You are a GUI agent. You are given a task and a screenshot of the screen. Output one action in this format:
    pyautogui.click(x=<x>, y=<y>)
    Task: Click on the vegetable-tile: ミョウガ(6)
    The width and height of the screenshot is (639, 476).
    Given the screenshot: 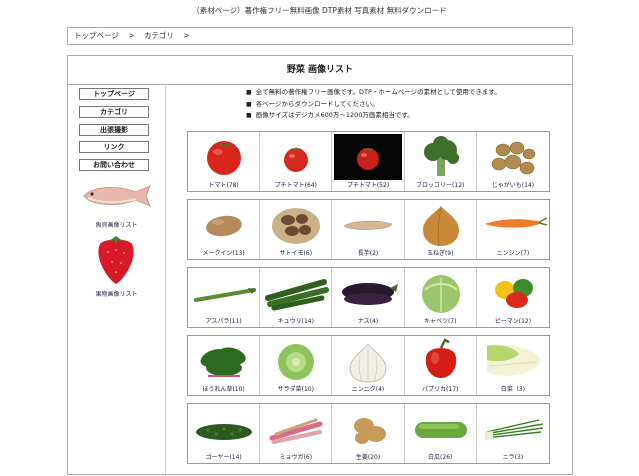 What is the action you would take?
    pyautogui.click(x=296, y=433)
    